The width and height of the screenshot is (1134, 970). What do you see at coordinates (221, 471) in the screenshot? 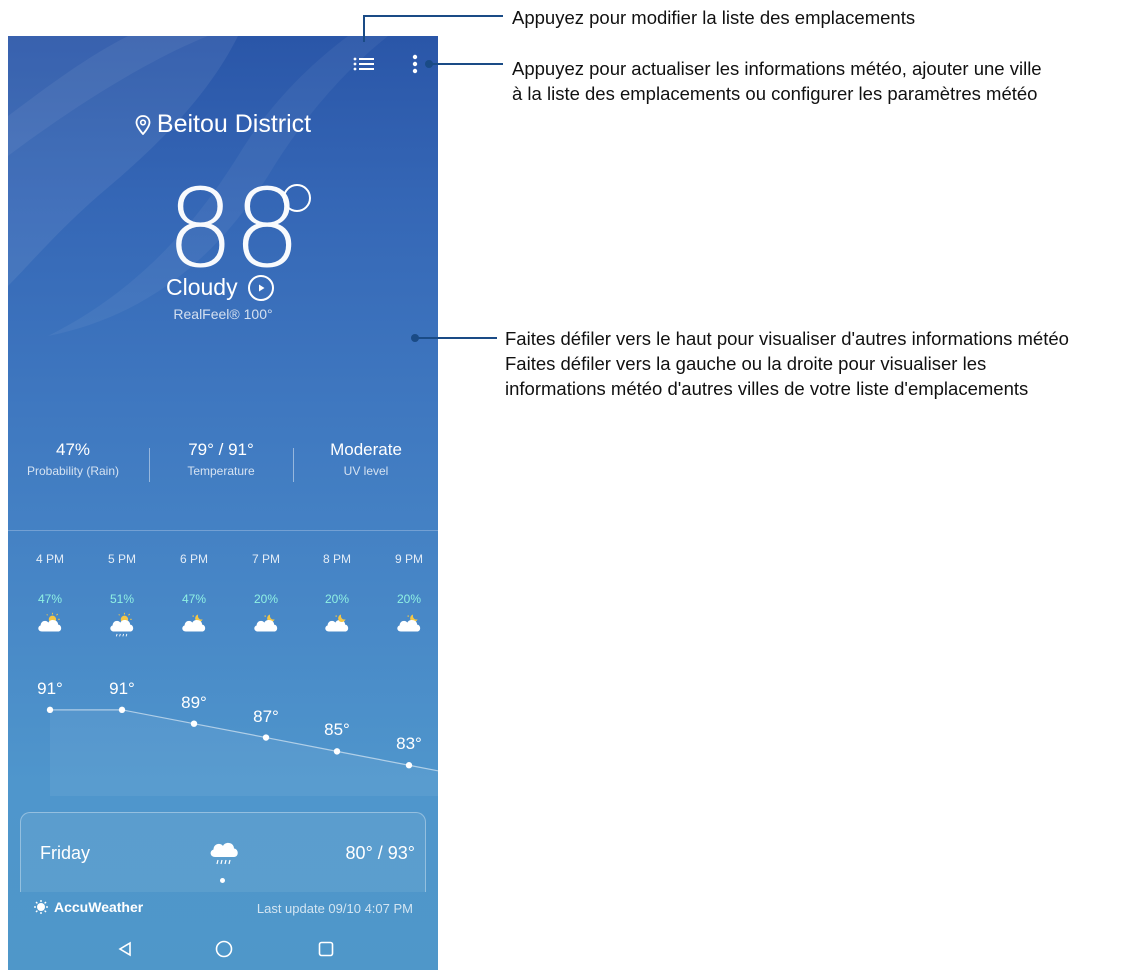
I see `stat-label: Temperature` at bounding box center [221, 471].